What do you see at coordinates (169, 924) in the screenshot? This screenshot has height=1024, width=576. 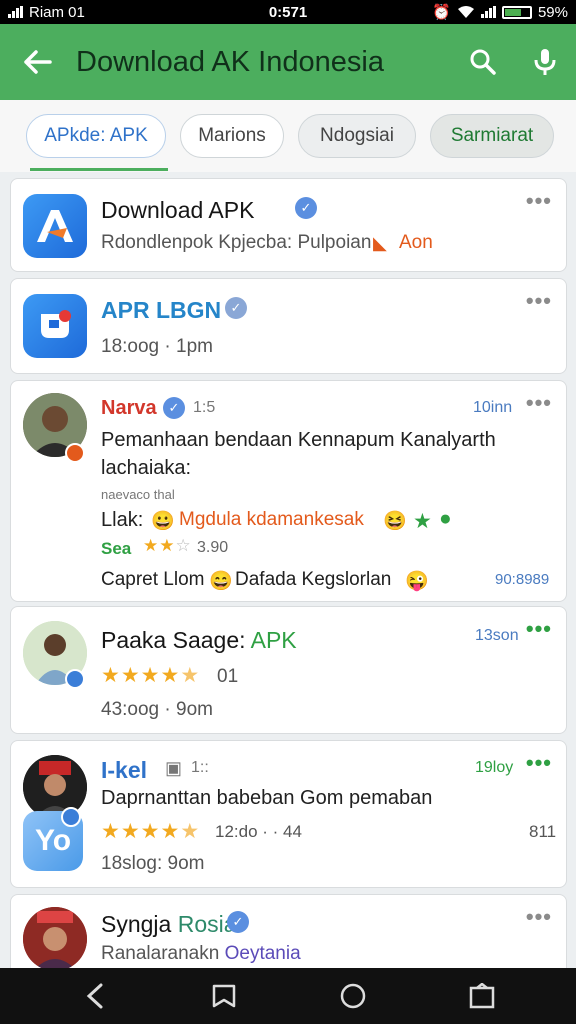 I see `author-name: Syngja Rosia` at bounding box center [169, 924].